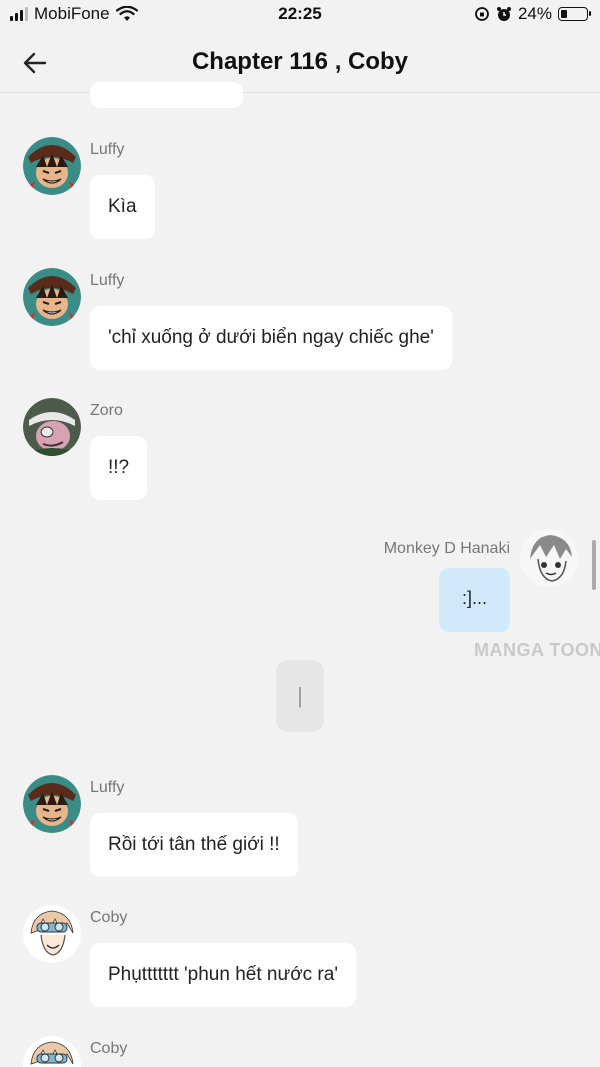 The width and height of the screenshot is (600, 1067). Describe the element at coordinates (223, 975) in the screenshot. I see `message-bubble: Phụttttttt 'phun hết nước ra'` at that location.